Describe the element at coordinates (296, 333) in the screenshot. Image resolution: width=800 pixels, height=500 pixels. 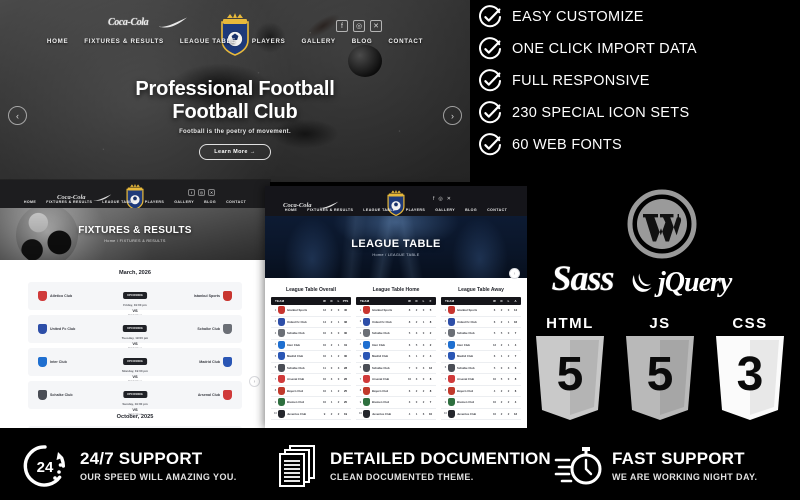
I see `team-name: Schalke Club` at that location.